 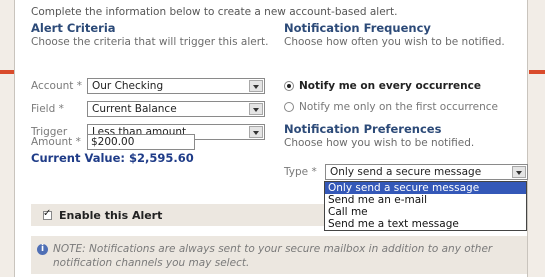 I want to click on type-label: Type *, so click(x=300, y=172).